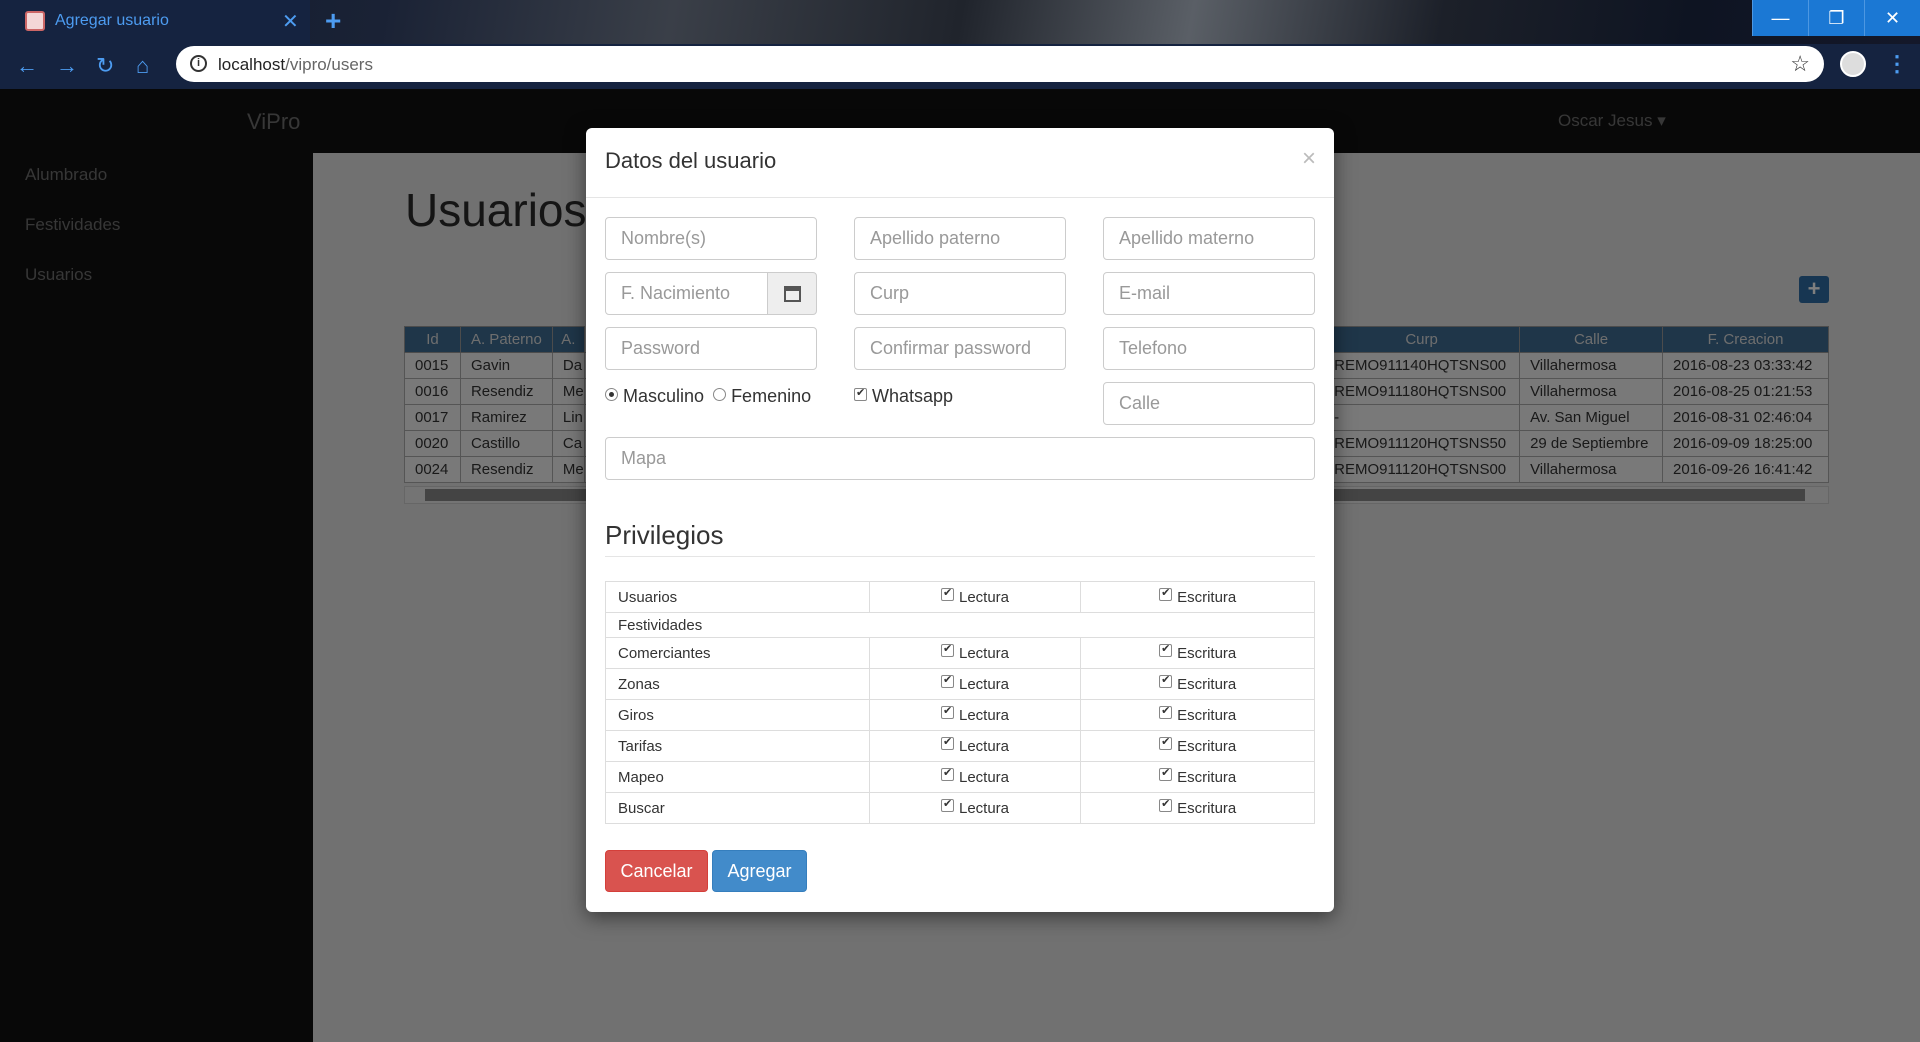 This screenshot has height=1042, width=1920. Describe the element at coordinates (1209, 238) in the screenshot. I see `apellido-materno-field` at that location.